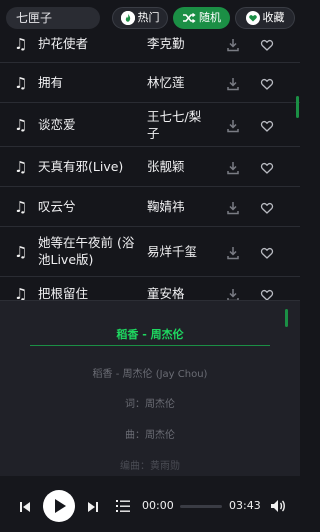  I want to click on playlist-icon, so click(123, 506).